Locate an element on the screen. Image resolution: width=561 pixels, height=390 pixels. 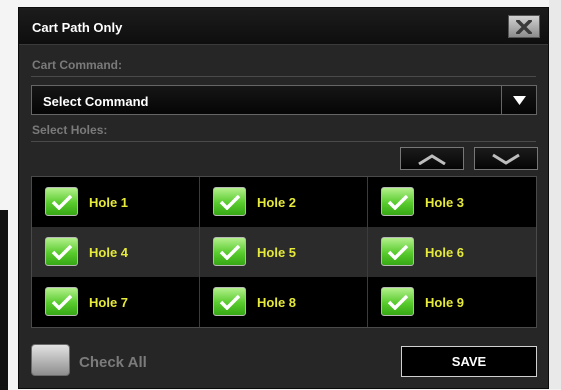
hole-item-6: Hole 6 is located at coordinates (452, 252).